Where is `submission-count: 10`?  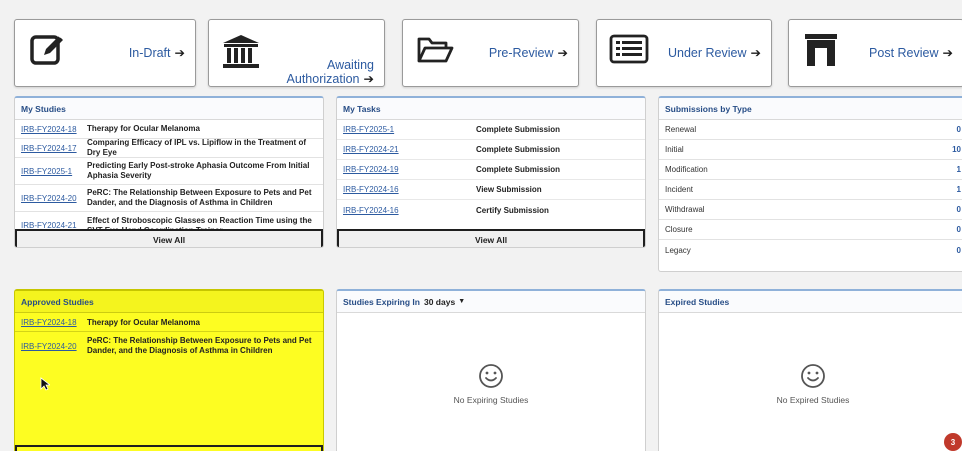
submission-count: 10 is located at coordinates (956, 149).